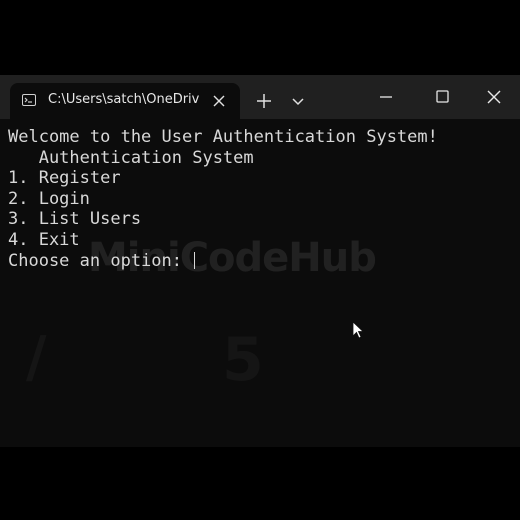 The height and width of the screenshot is (520, 520). Describe the element at coordinates (359, 331) in the screenshot. I see `mouse-pointer-icon` at that location.